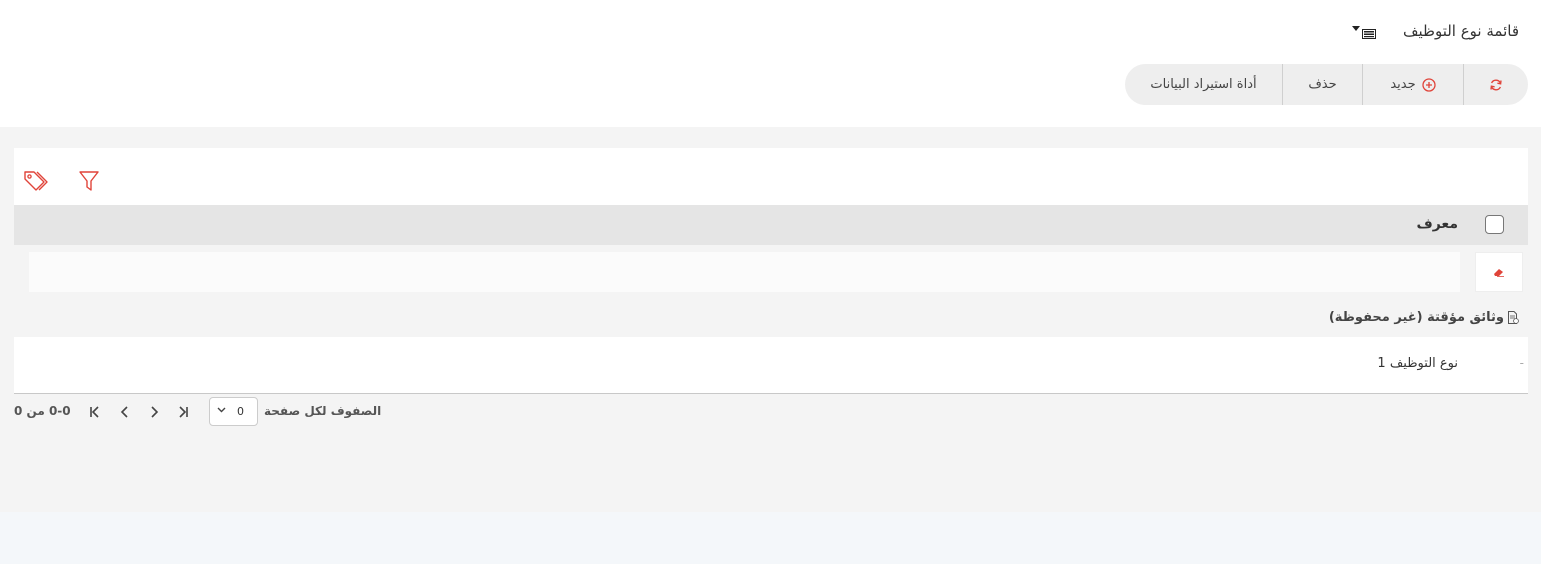 The height and width of the screenshot is (564, 1541). I want to click on temp-docs-heading: وثائق مؤقتة (غير محفوظة), so click(1424, 317).